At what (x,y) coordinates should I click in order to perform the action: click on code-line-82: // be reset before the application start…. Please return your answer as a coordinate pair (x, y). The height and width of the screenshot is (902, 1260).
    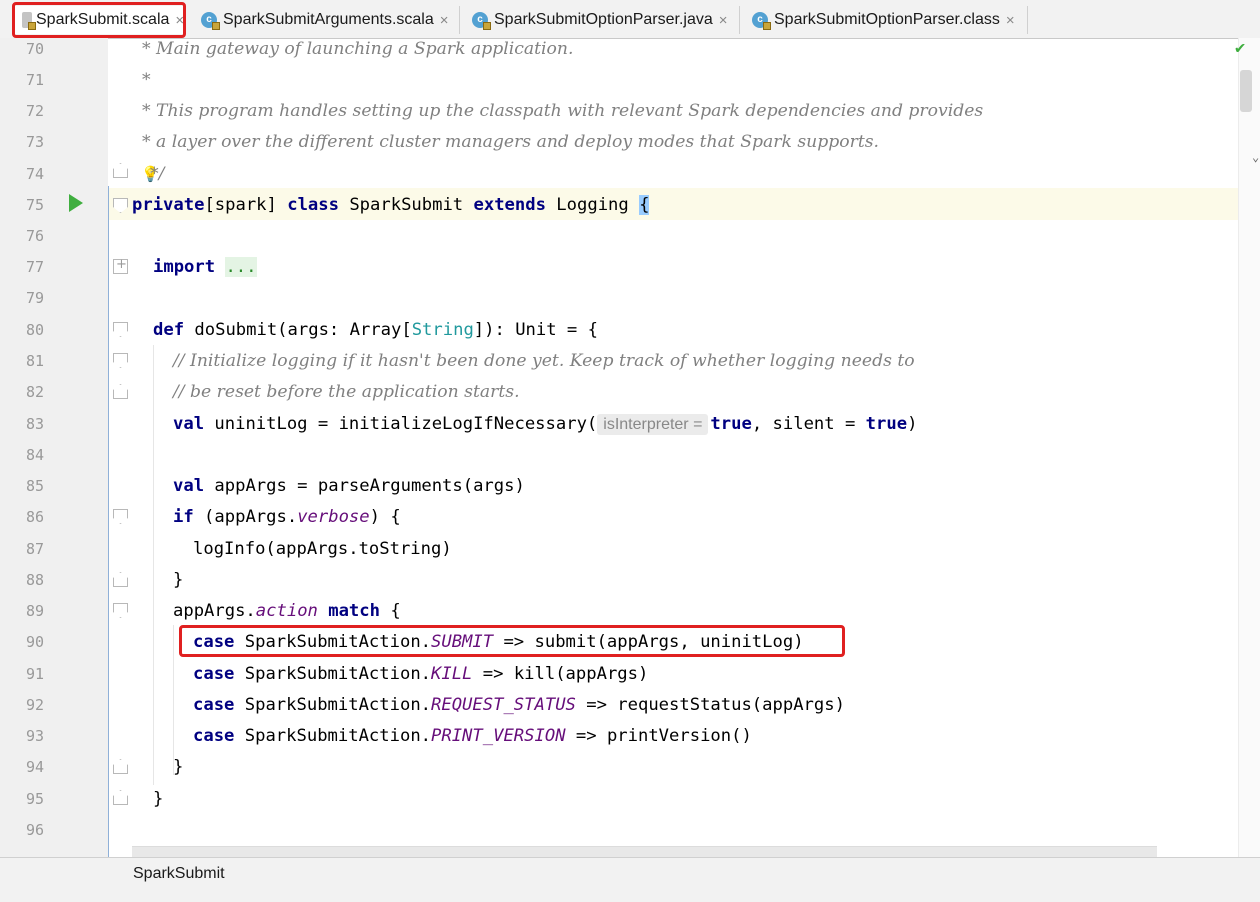
    Looking at the image, I should click on (346, 392).